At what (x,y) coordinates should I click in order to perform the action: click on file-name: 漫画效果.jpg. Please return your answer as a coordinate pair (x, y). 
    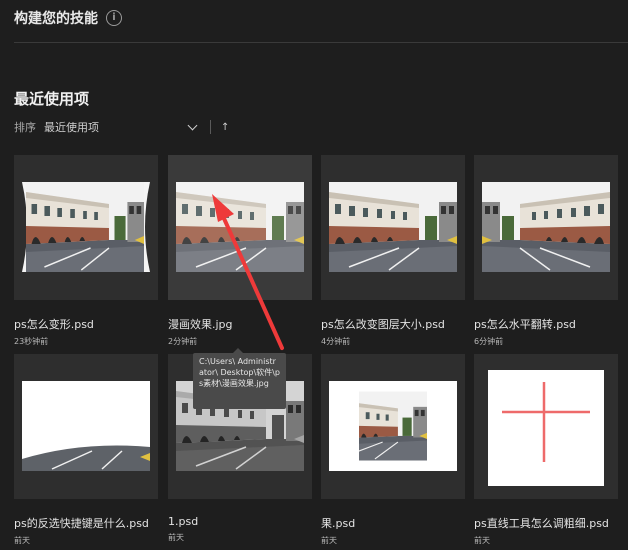
    Looking at the image, I should click on (200, 324).